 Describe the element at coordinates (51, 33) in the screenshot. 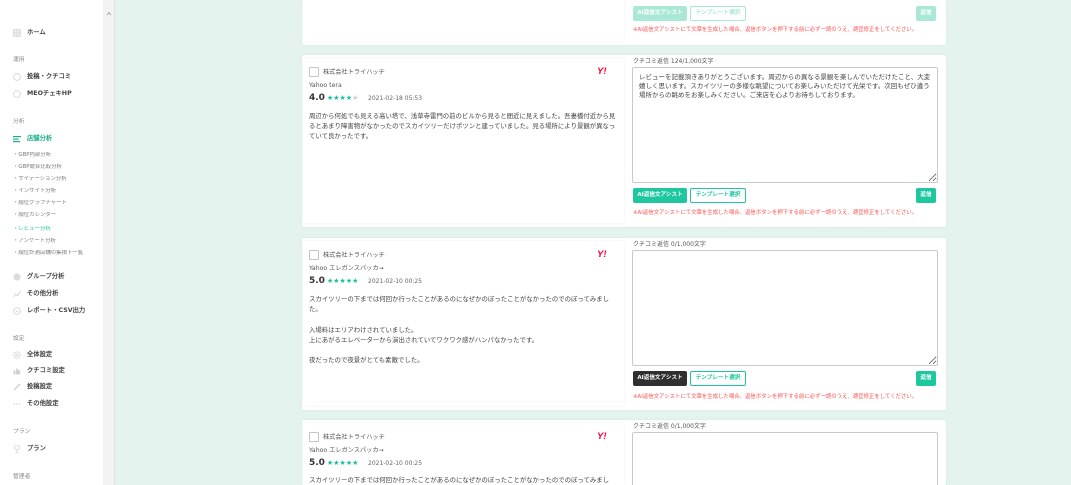

I see `nav-home: ホーム` at that location.